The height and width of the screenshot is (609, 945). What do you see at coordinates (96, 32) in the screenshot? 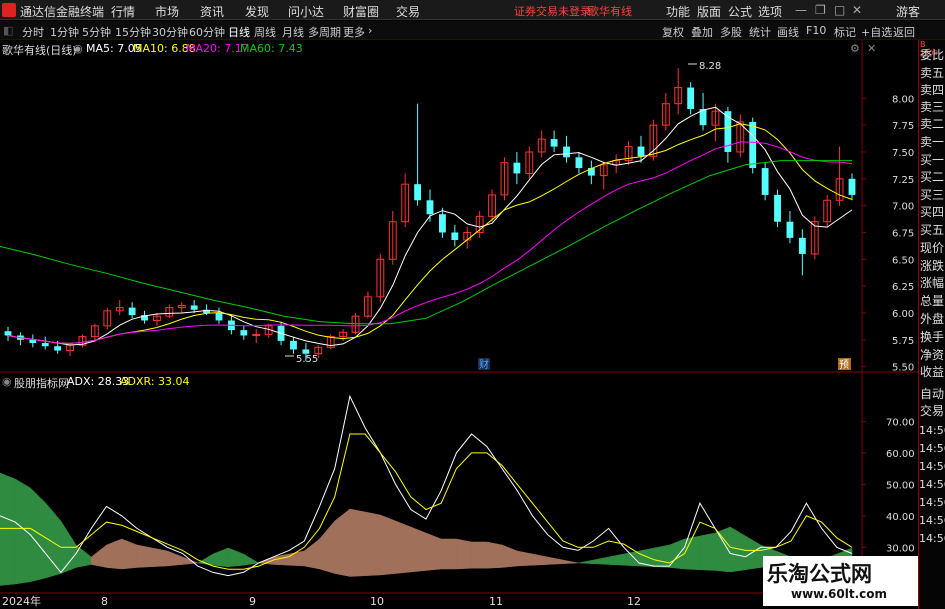
I see `tab-period-5min: 5分钟` at bounding box center [96, 32].